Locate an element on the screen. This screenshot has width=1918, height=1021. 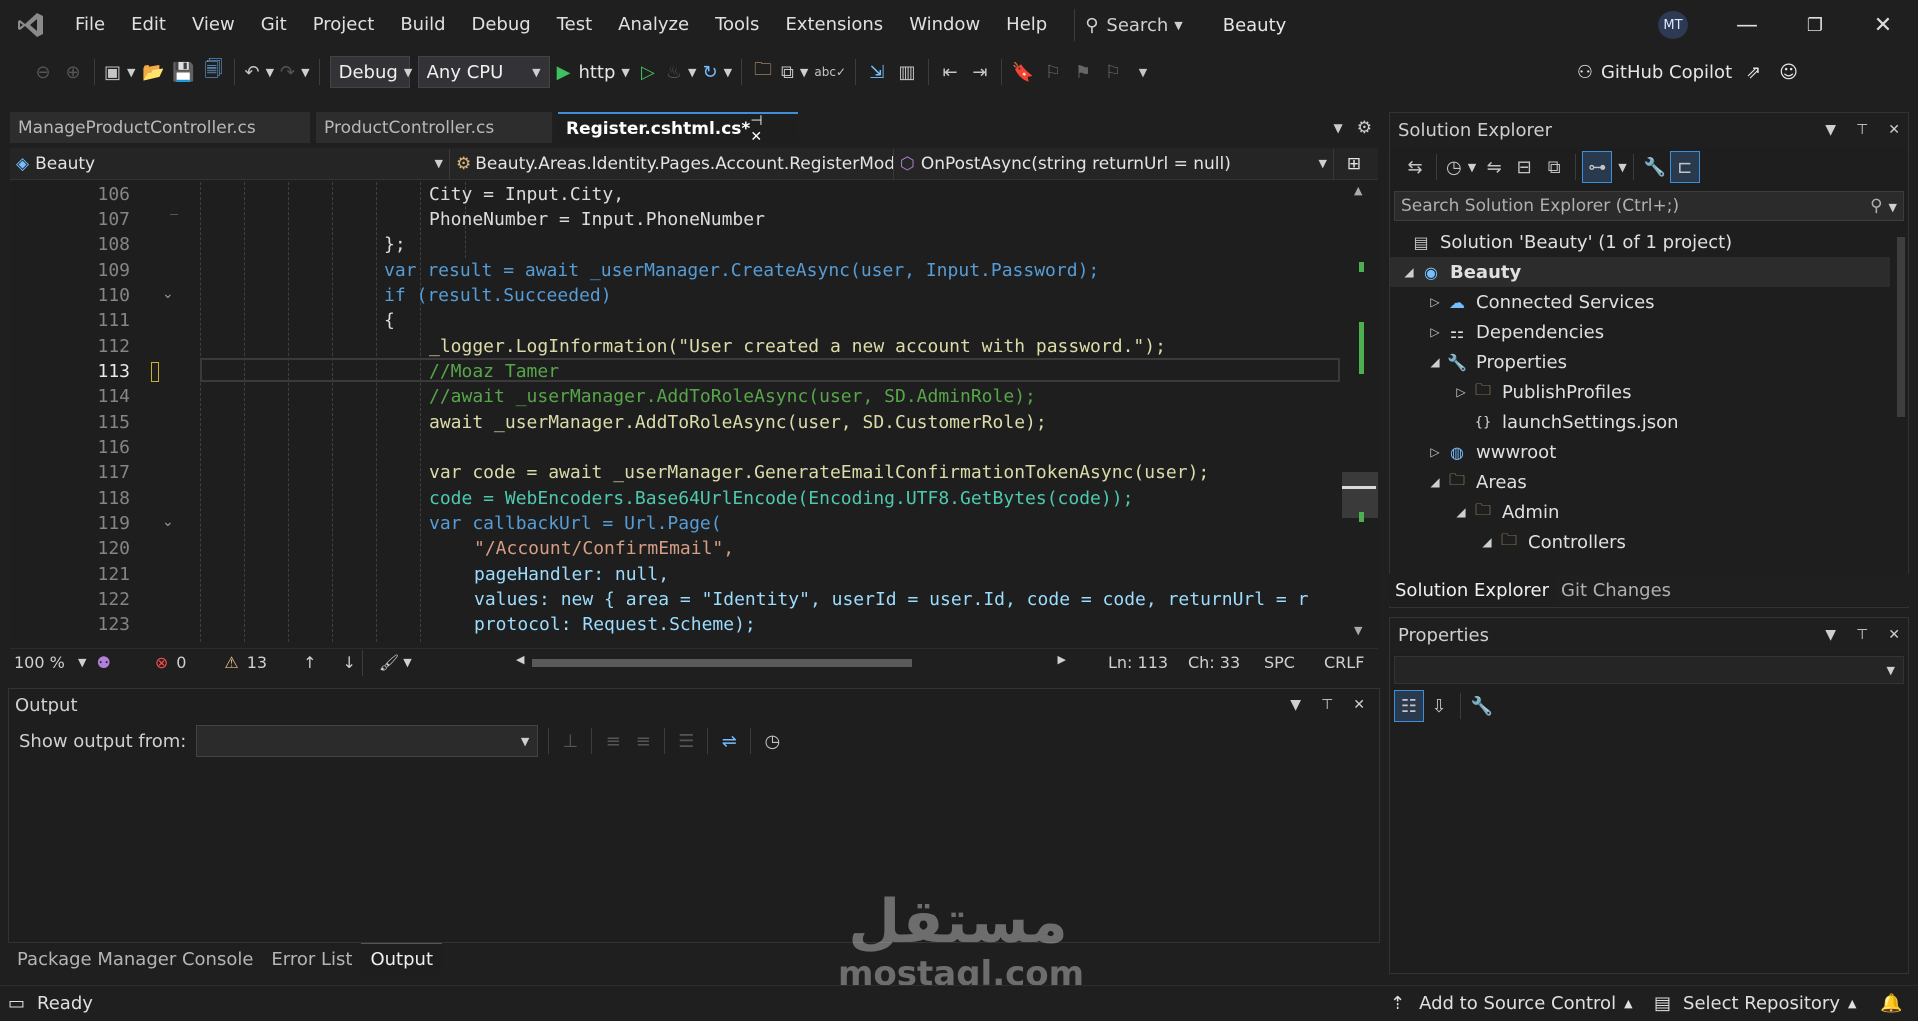
zoom-level: 100 % is located at coordinates (46, 662).